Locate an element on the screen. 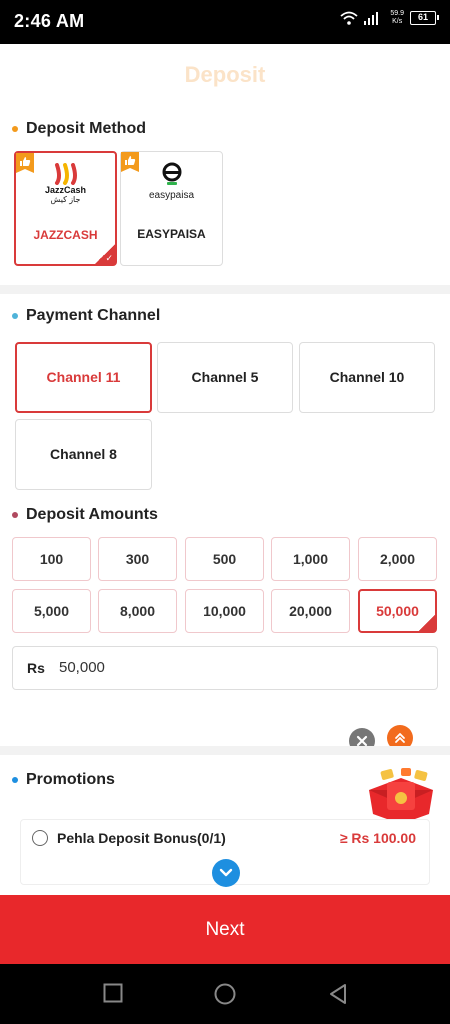 The width and height of the screenshot is (450, 1024). nav-circle-icon is located at coordinates (225, 994).